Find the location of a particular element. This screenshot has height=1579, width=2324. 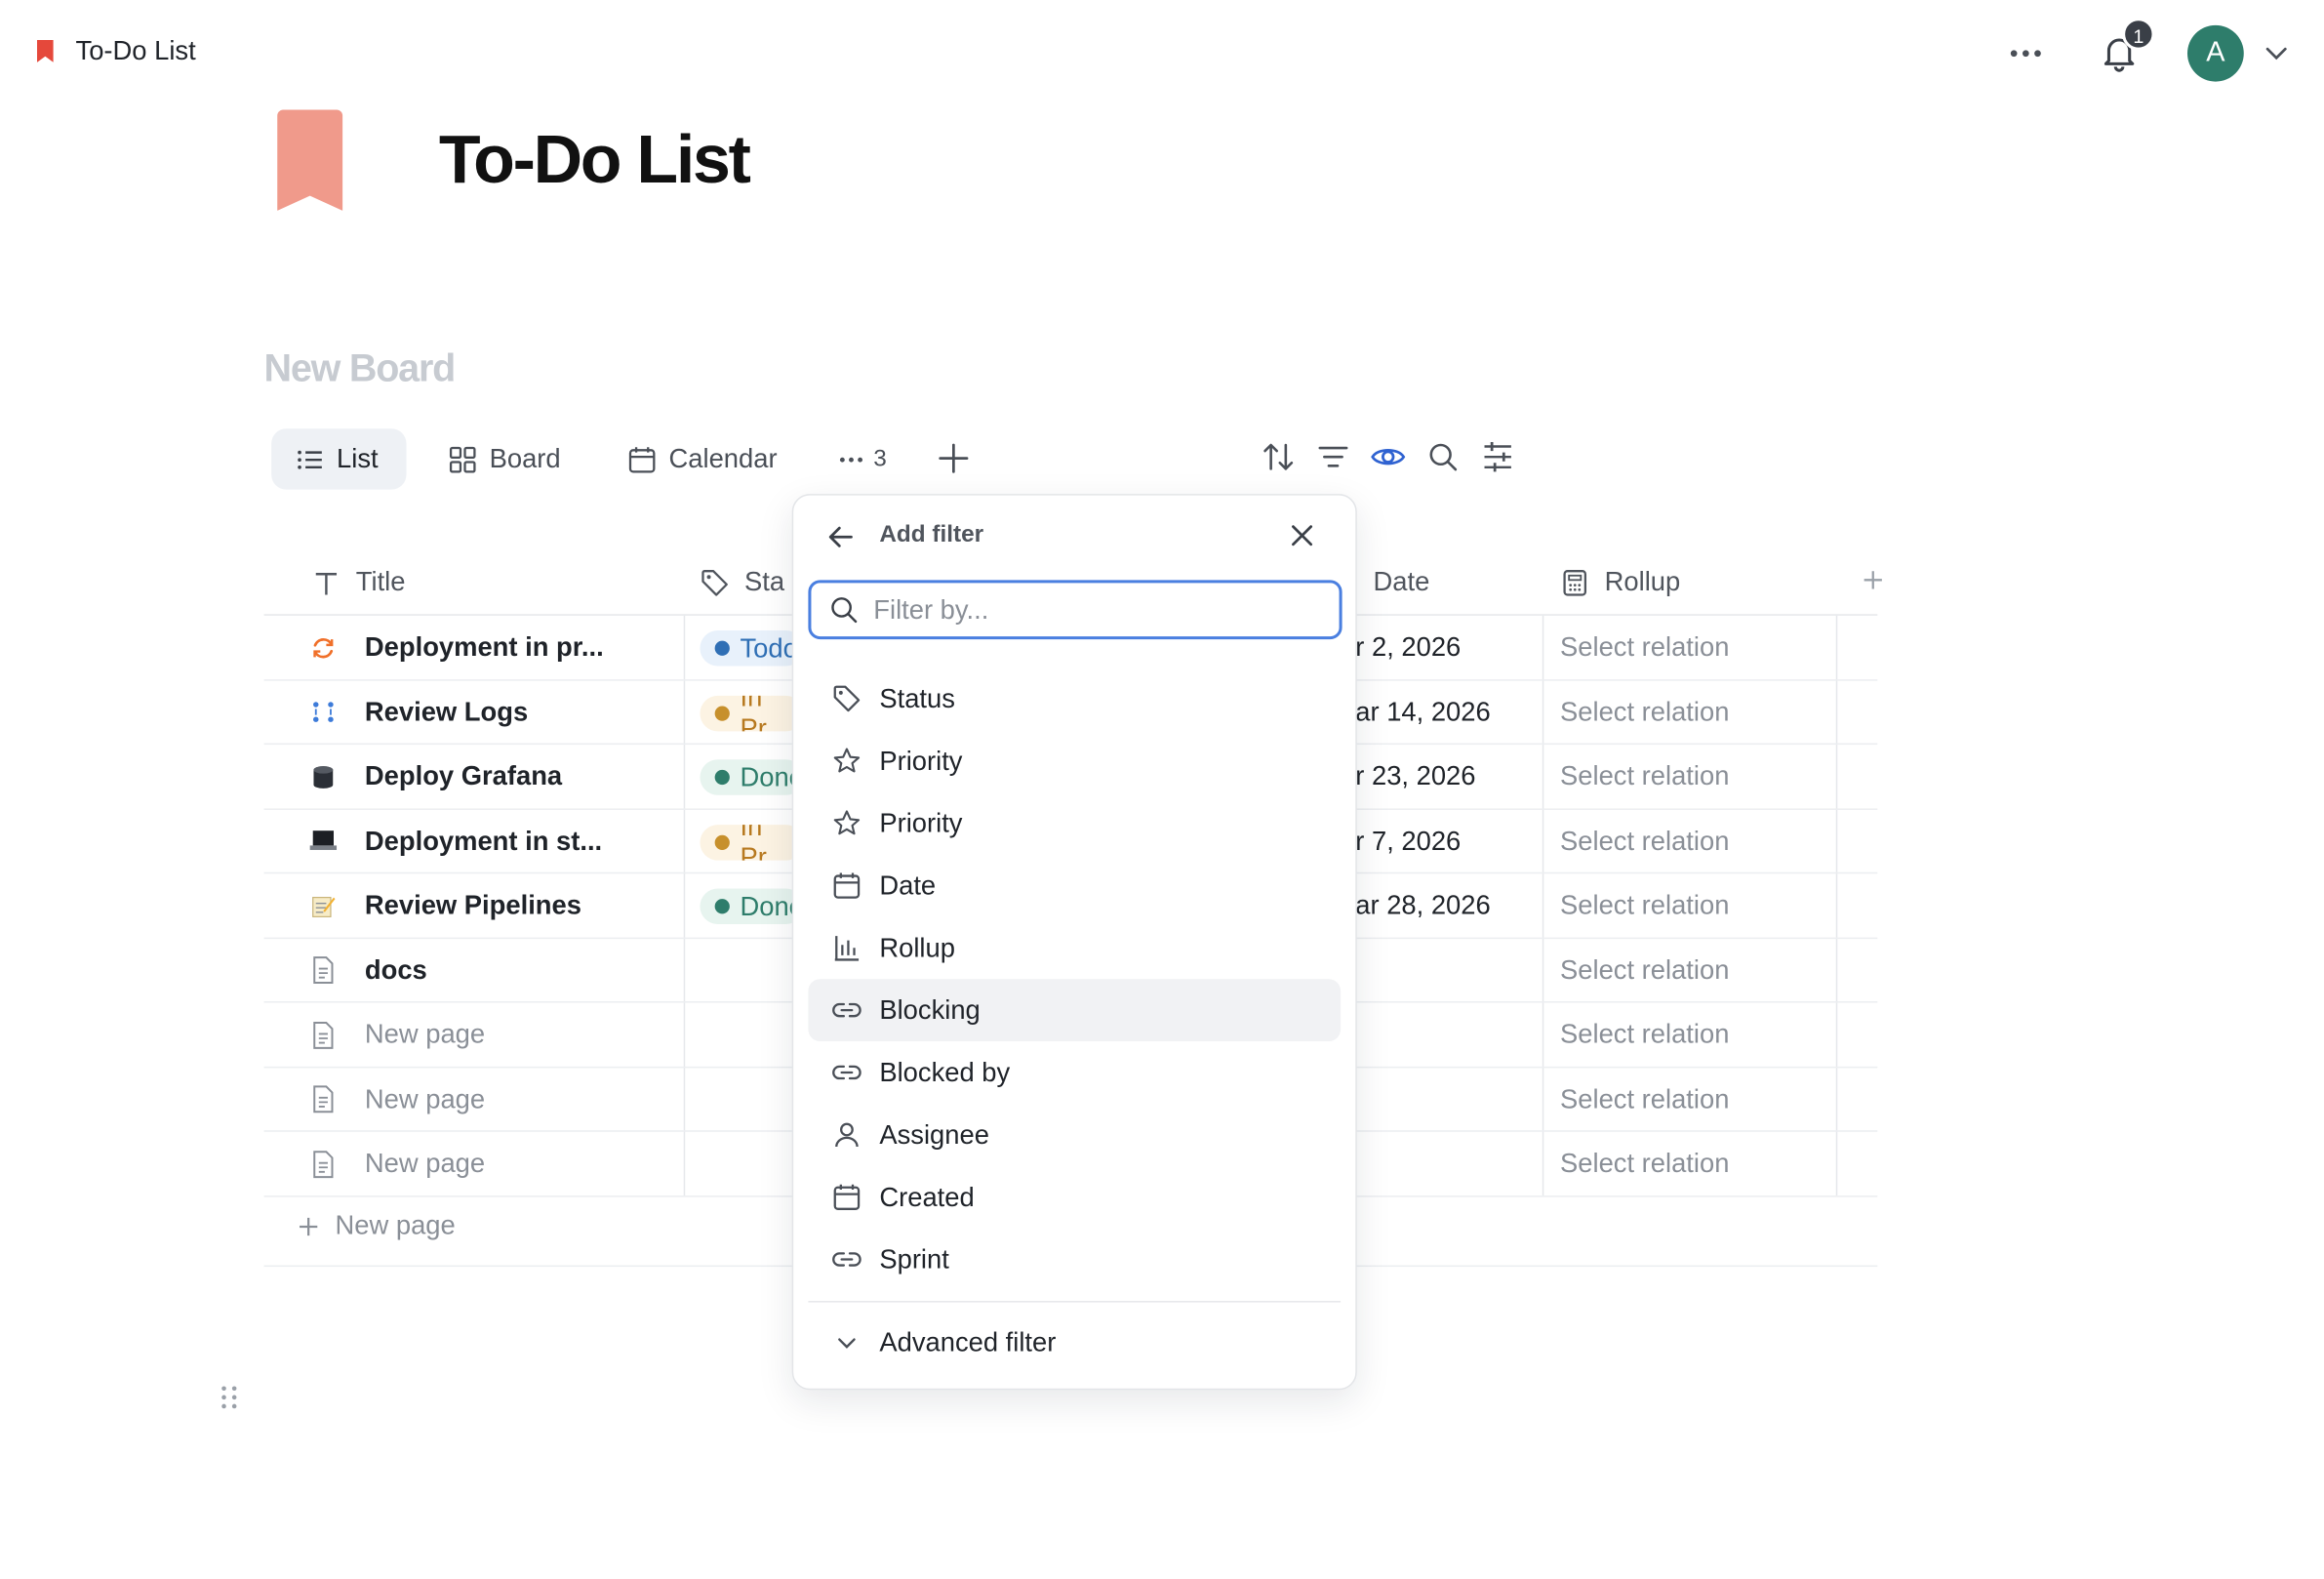

row-title: Deploy Grafana is located at coordinates (463, 775).